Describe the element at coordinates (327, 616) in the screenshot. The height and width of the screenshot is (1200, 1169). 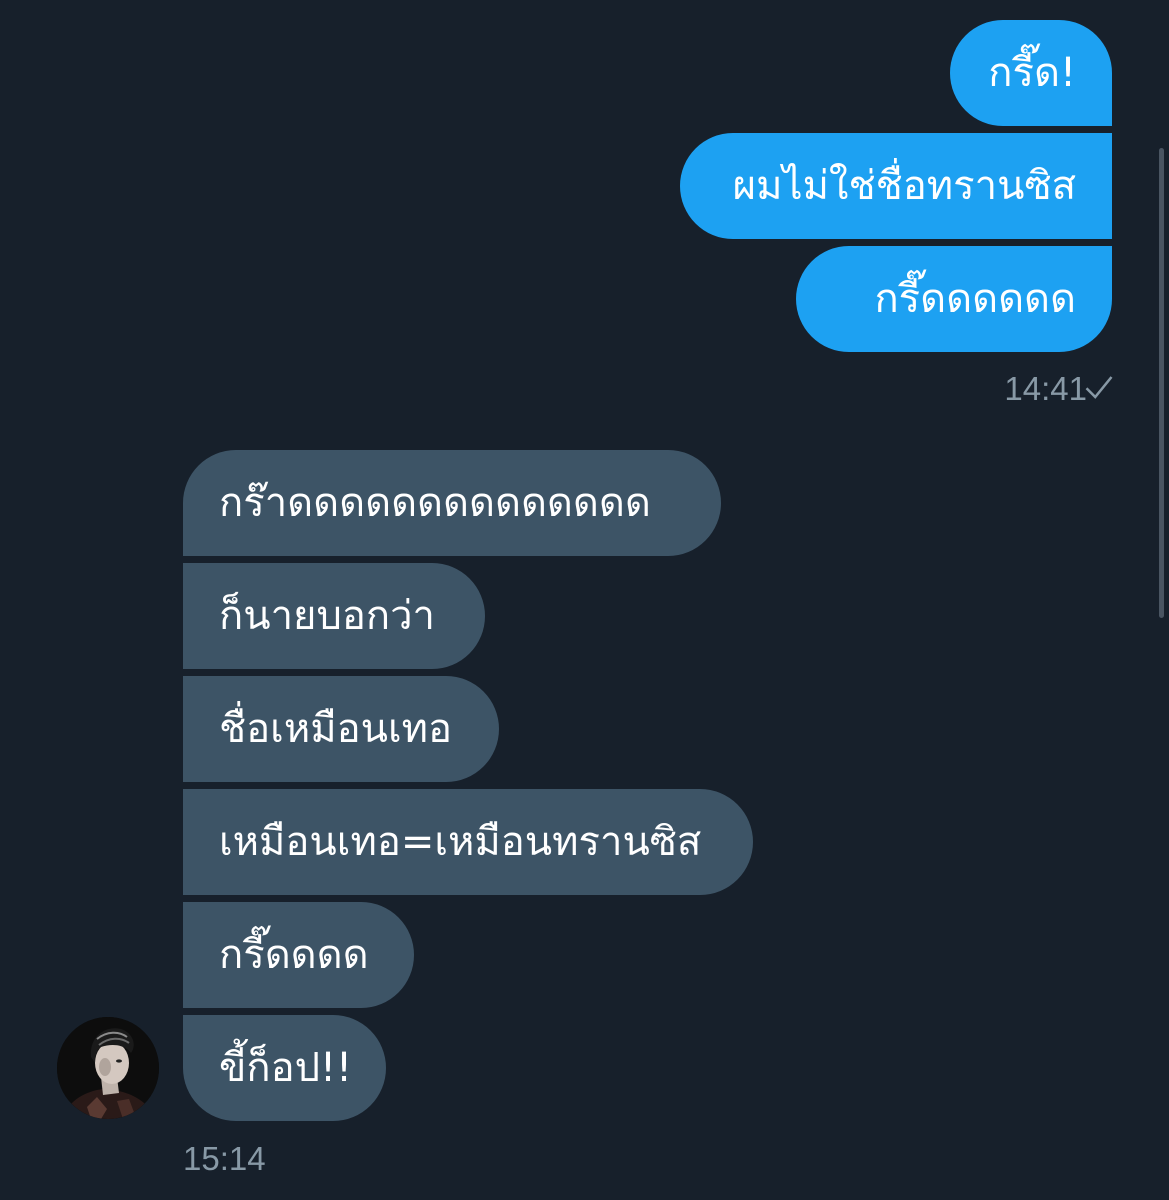
I see `message-text: ก็นายบอกว่า` at that location.